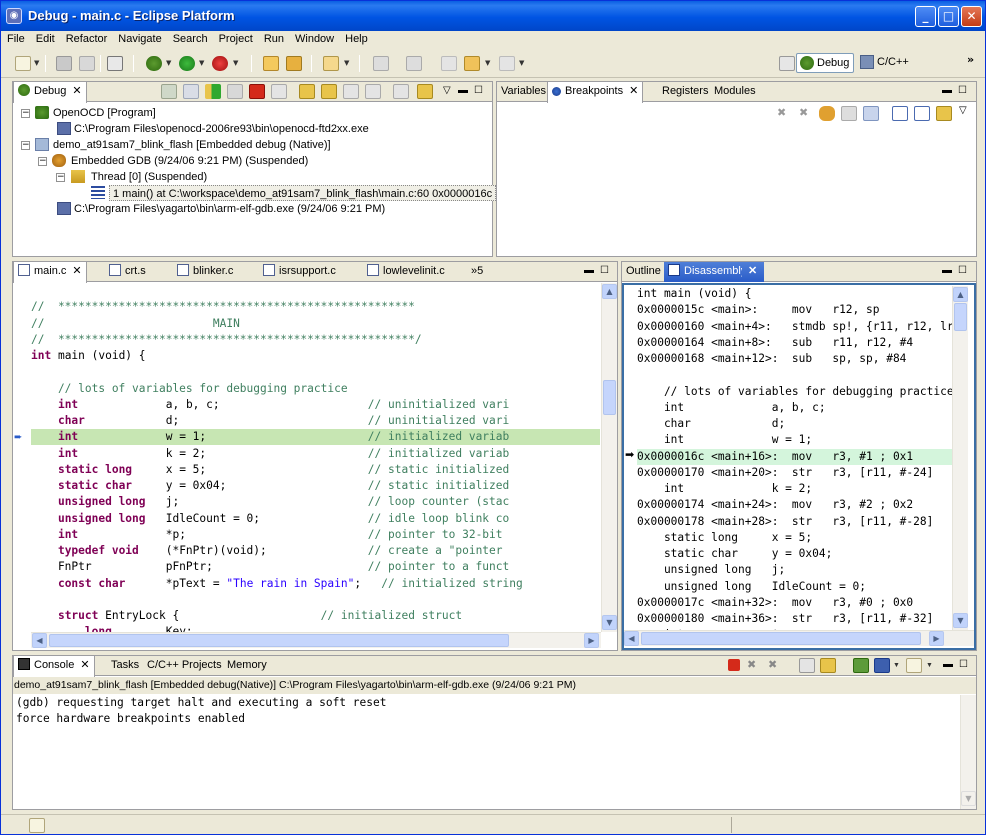 Image resolution: width=986 pixels, height=835 pixels. I want to click on tools-dropdown-icon: ▼, so click(235, 63).